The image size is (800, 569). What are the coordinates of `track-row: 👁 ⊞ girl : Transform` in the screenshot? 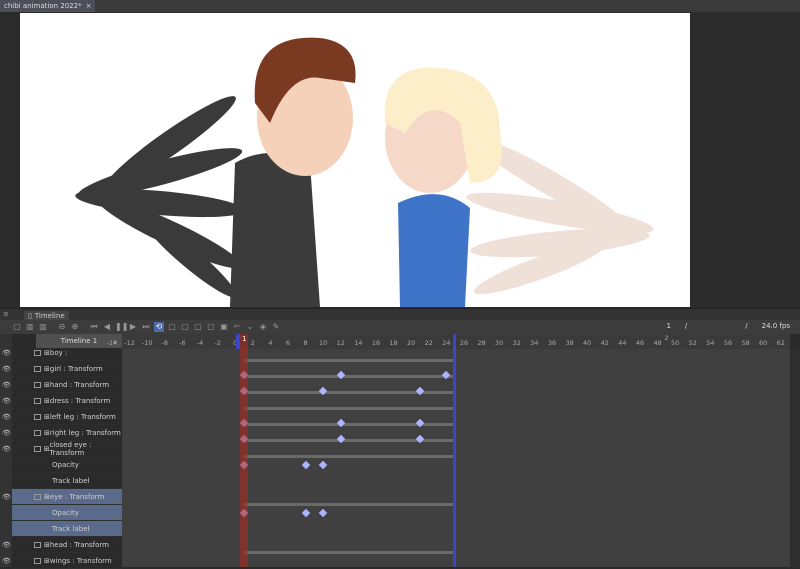 It's located at (62, 369).